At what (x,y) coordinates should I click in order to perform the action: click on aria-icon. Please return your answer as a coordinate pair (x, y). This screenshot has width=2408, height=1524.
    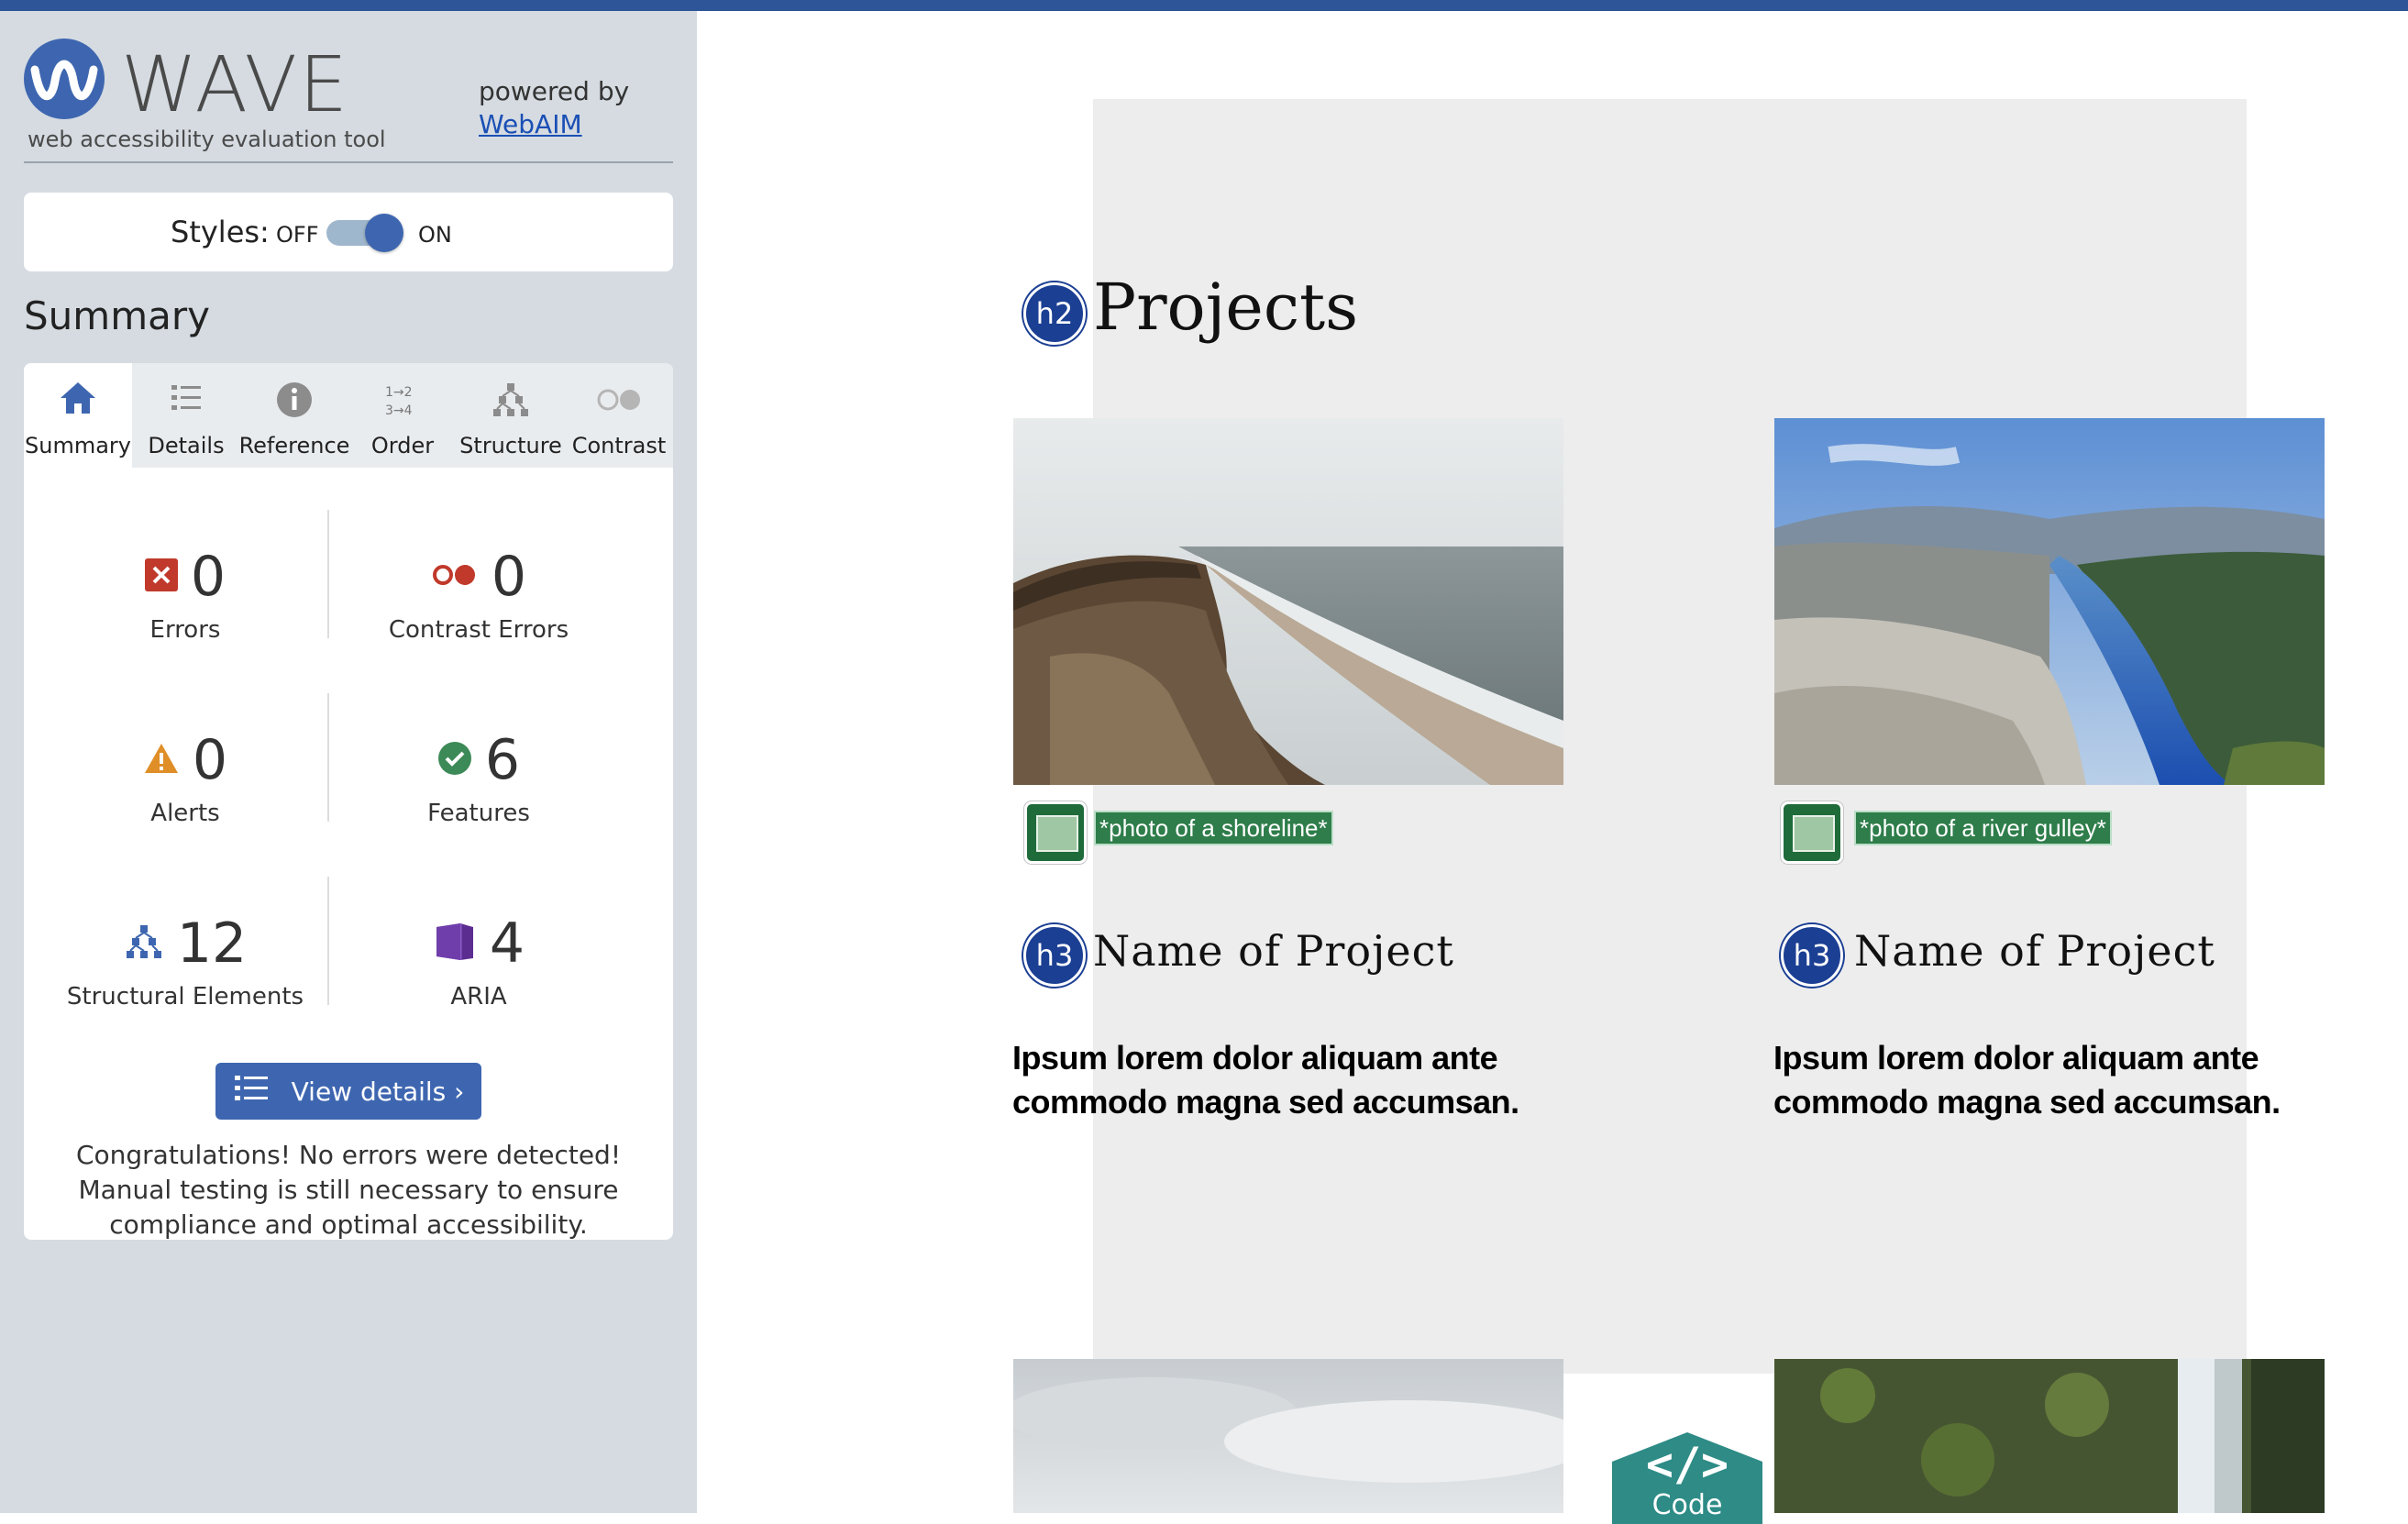
    Looking at the image, I should click on (455, 944).